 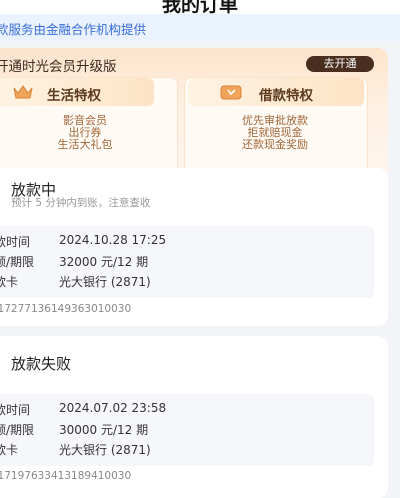 What do you see at coordinates (85, 144) in the screenshot?
I see `privilege-item: 生活大礼包` at bounding box center [85, 144].